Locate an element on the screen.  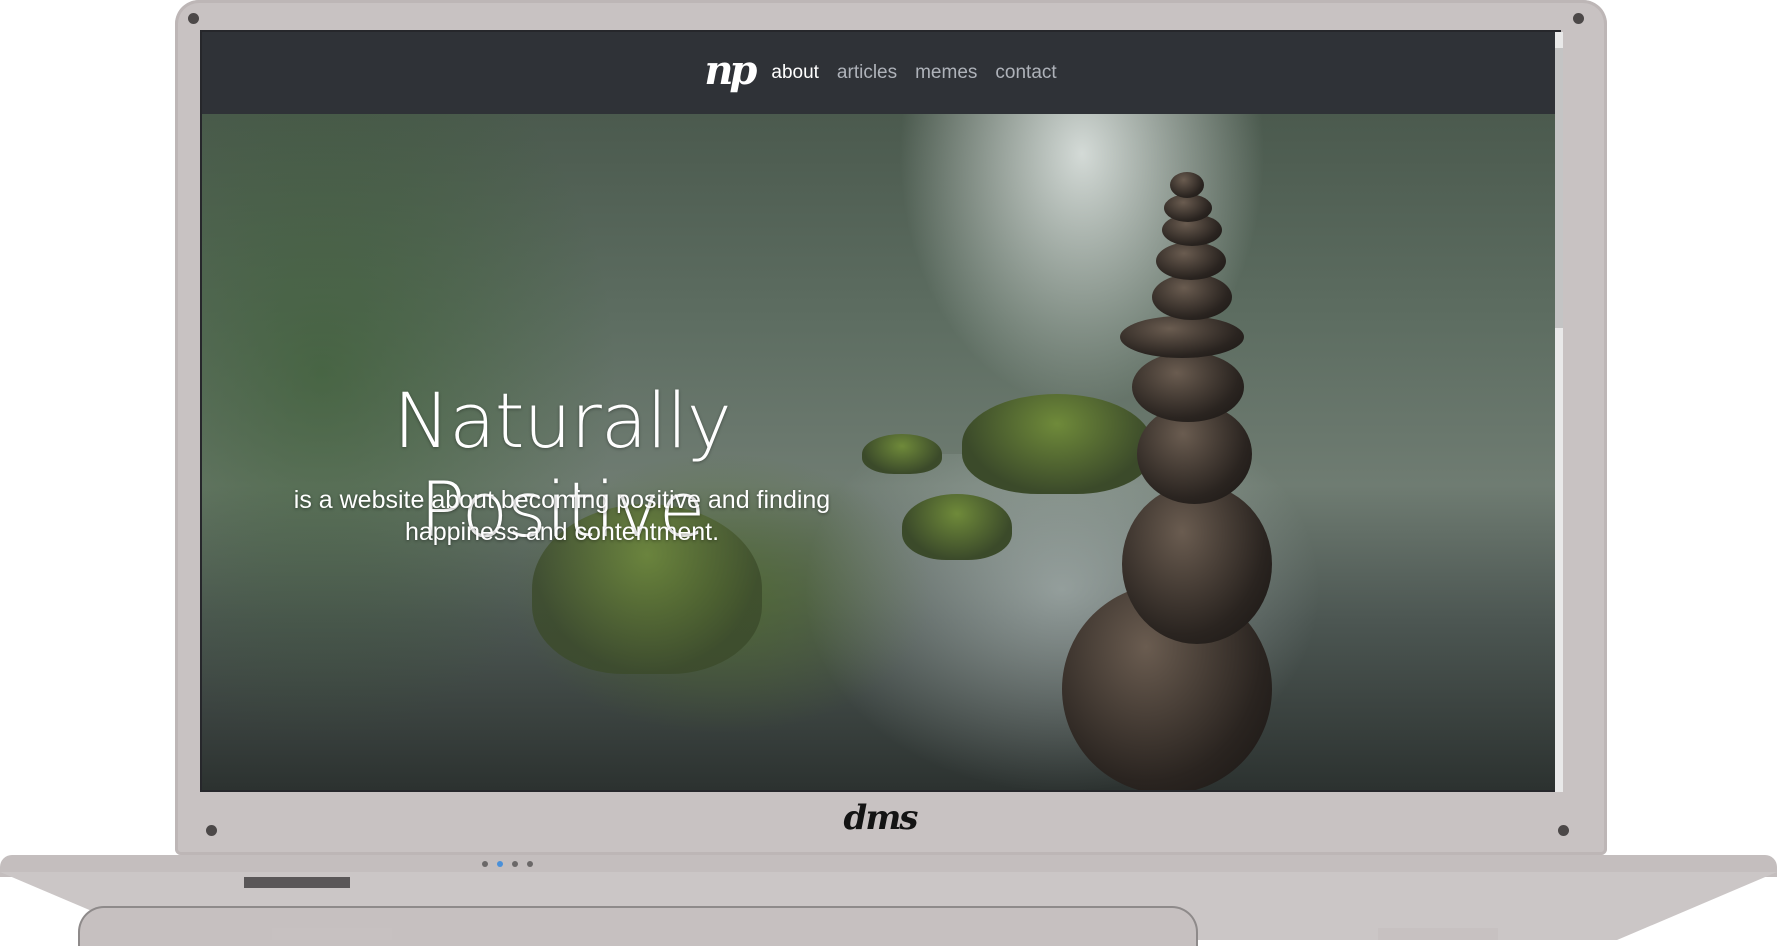
page-scrollbar-thumb is located at coordinates (1559, 188).